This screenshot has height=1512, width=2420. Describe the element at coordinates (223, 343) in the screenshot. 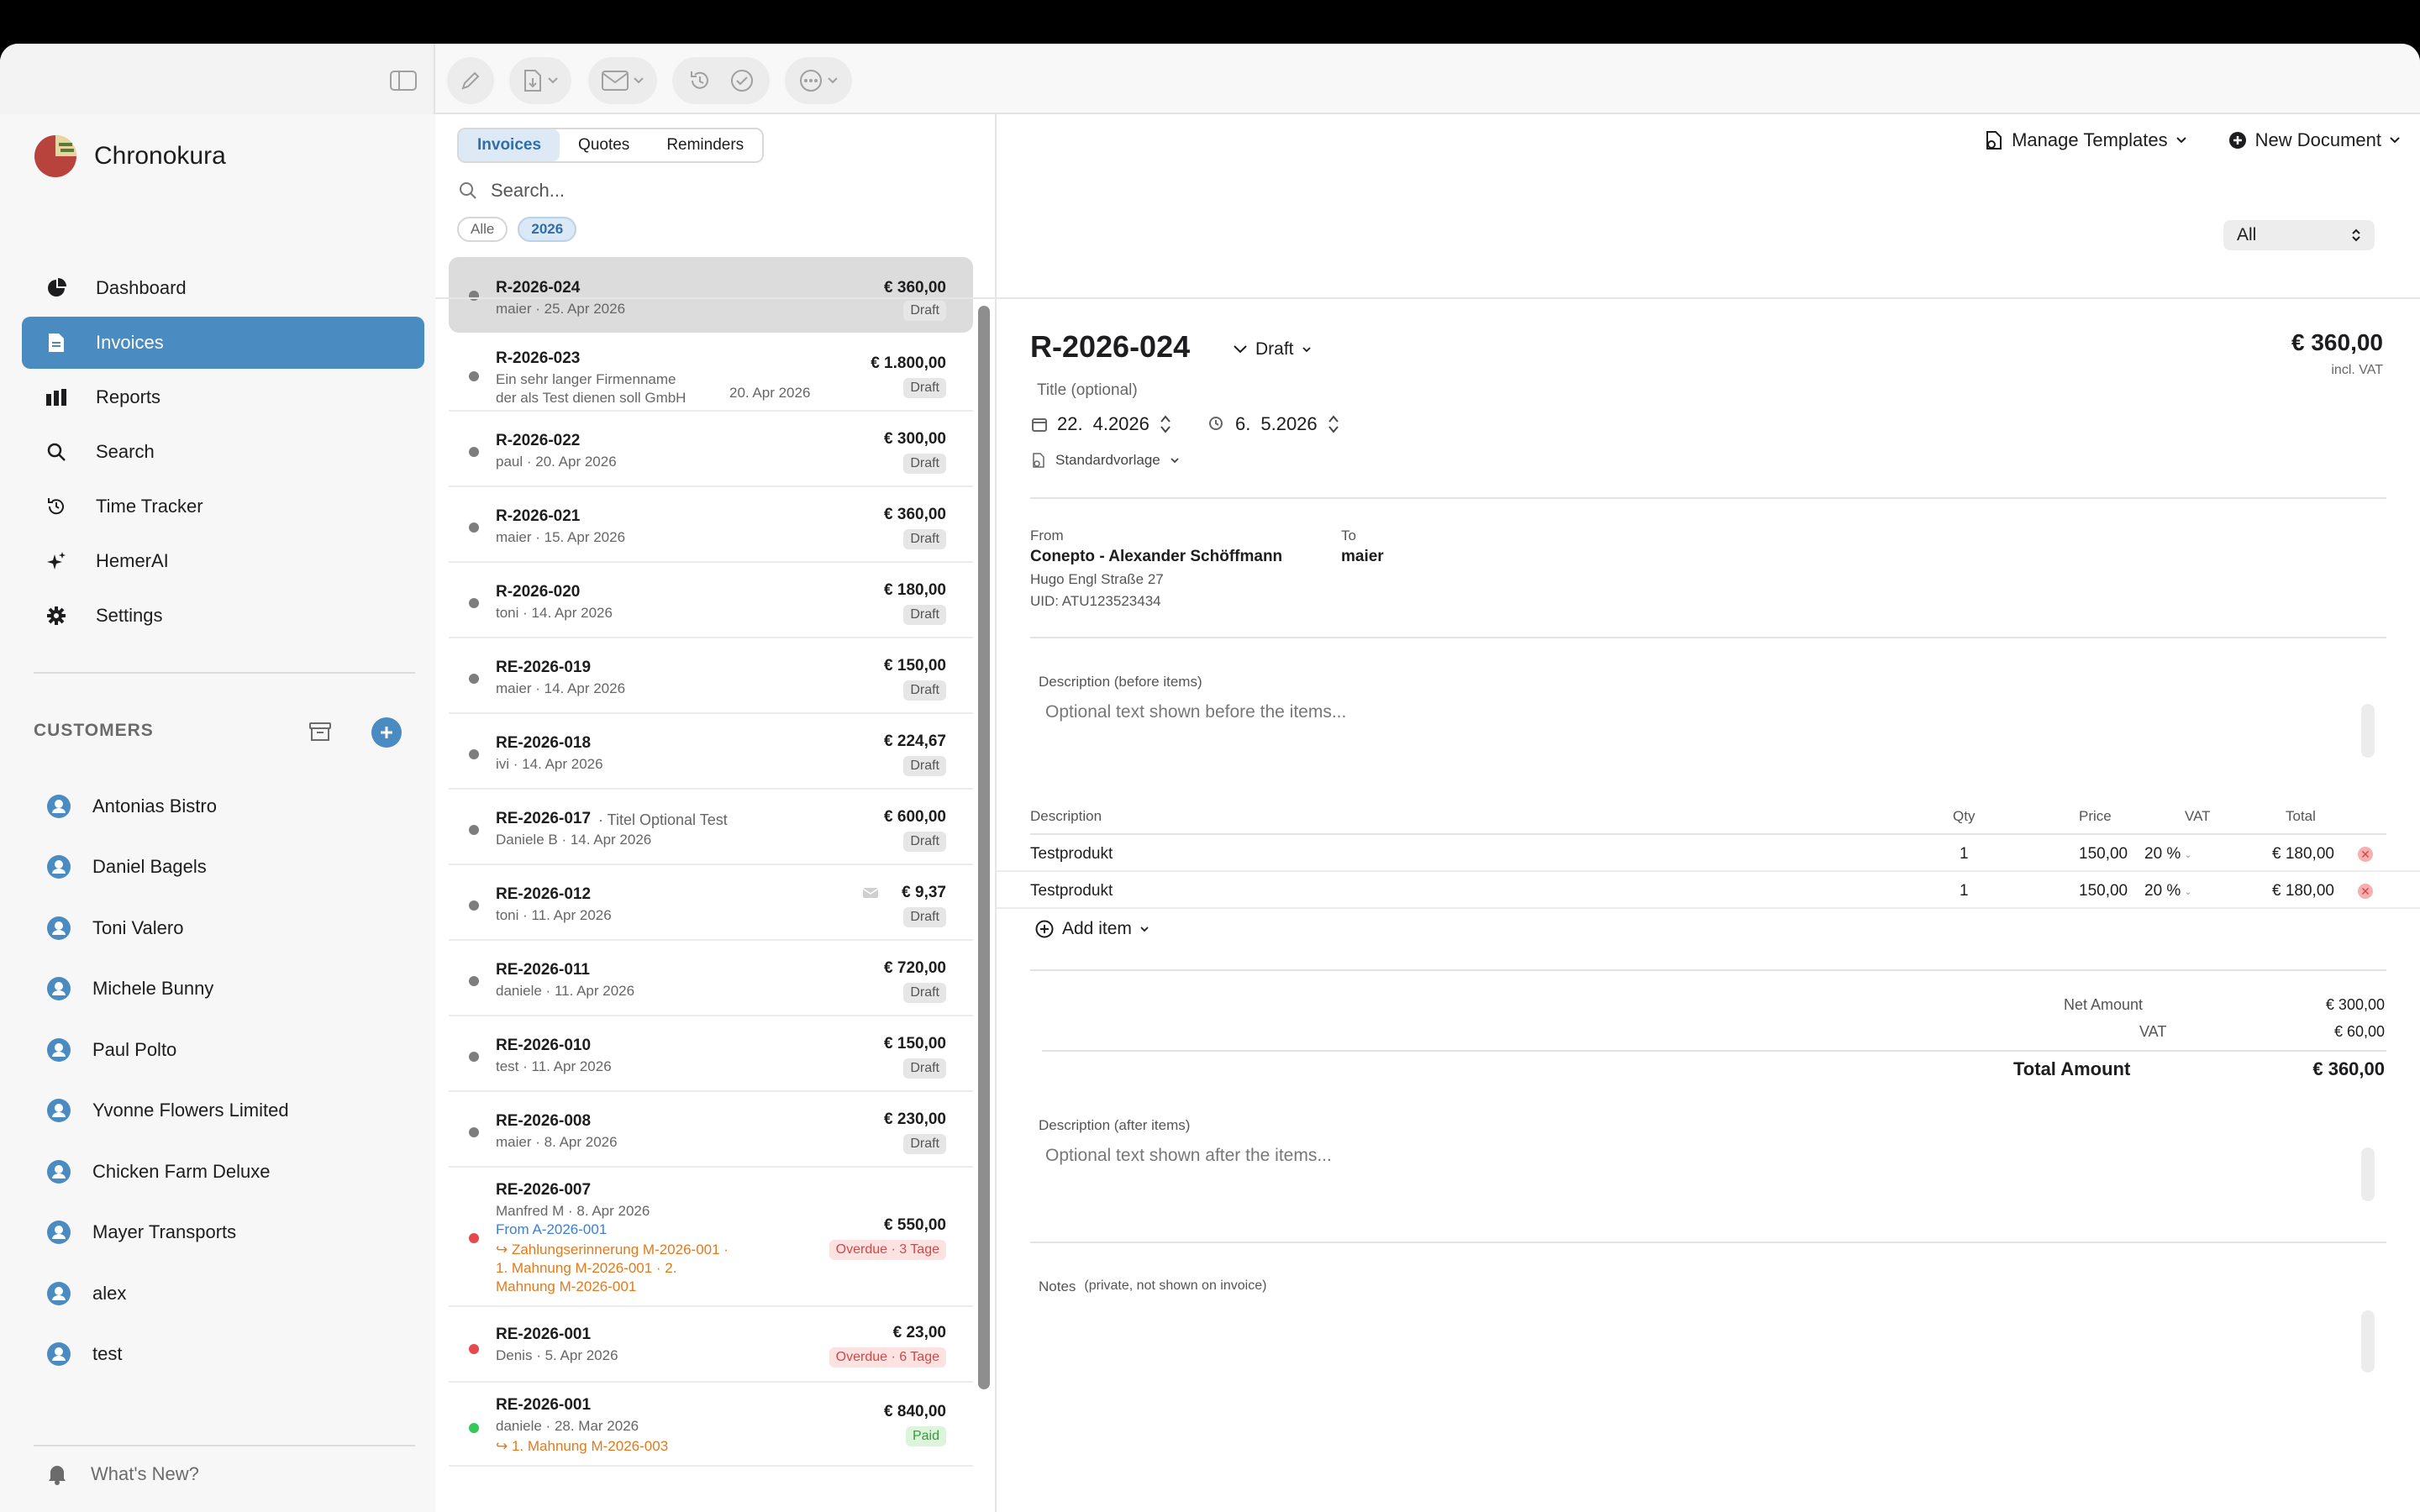

I see `nav-invoices: Invoices` at that location.